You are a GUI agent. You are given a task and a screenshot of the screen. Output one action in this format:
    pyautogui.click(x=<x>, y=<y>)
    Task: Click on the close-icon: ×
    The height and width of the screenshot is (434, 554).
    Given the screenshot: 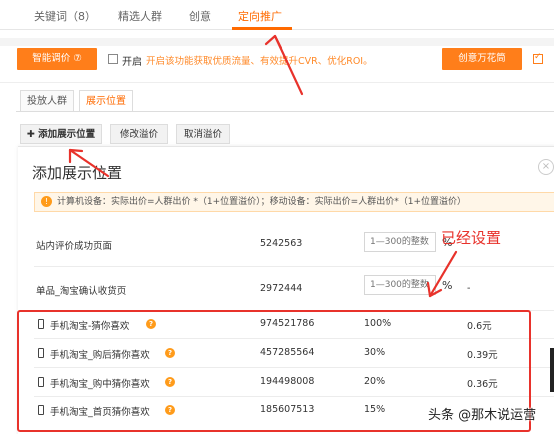 What is the action you would take?
    pyautogui.click(x=546, y=167)
    